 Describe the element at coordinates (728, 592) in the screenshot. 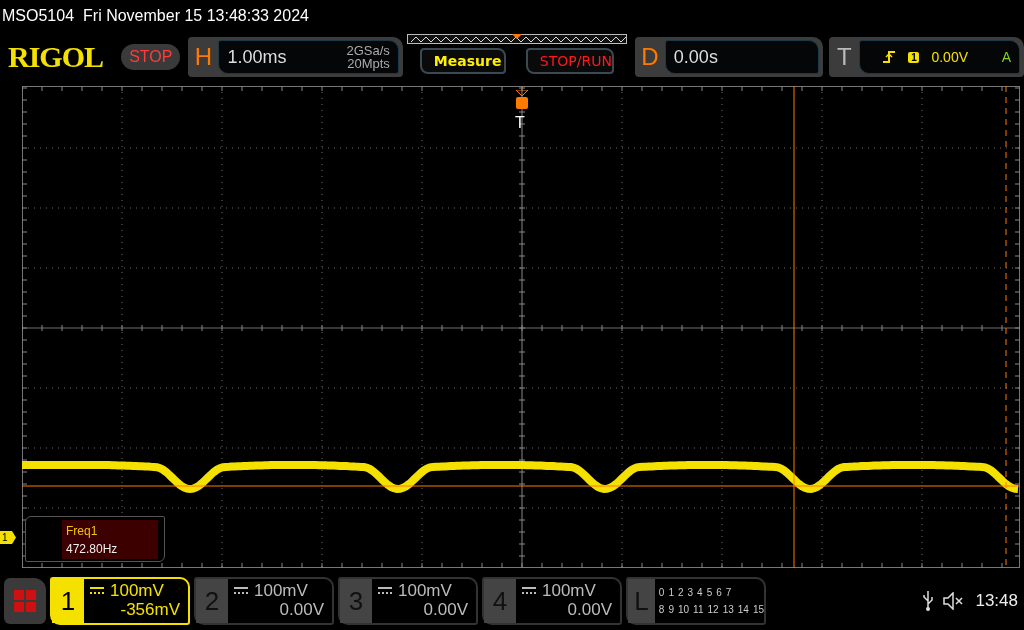

I see `bit-label: 7` at that location.